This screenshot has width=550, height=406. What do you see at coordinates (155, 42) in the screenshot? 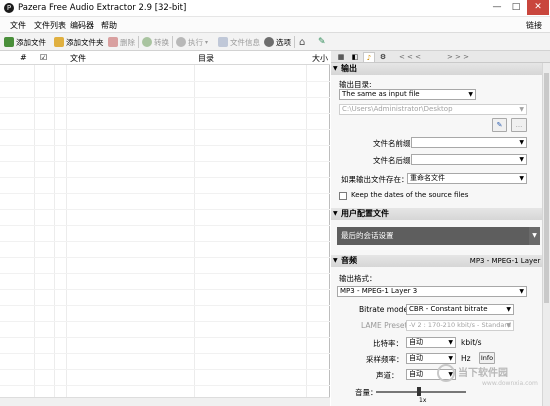
I see `convert-button: 转换` at bounding box center [155, 42].